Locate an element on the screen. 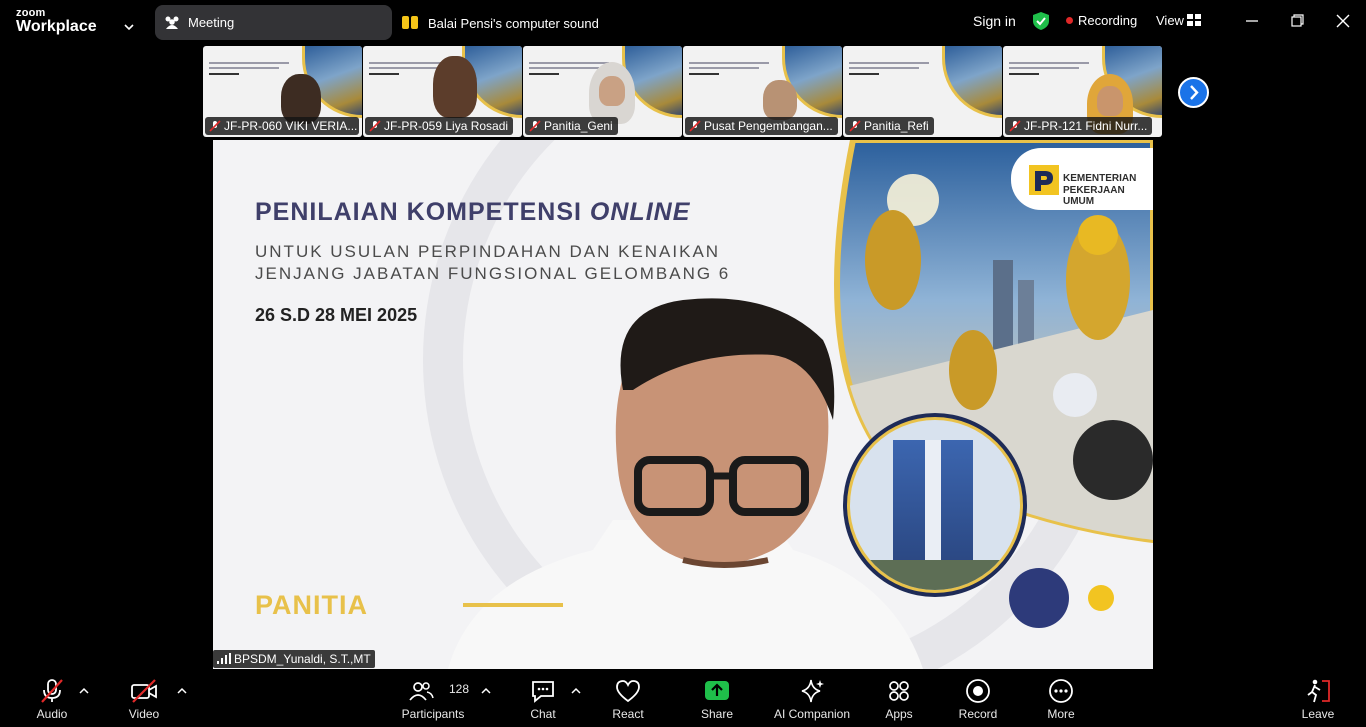  apps-label: Apps is located at coordinates (899, 714).